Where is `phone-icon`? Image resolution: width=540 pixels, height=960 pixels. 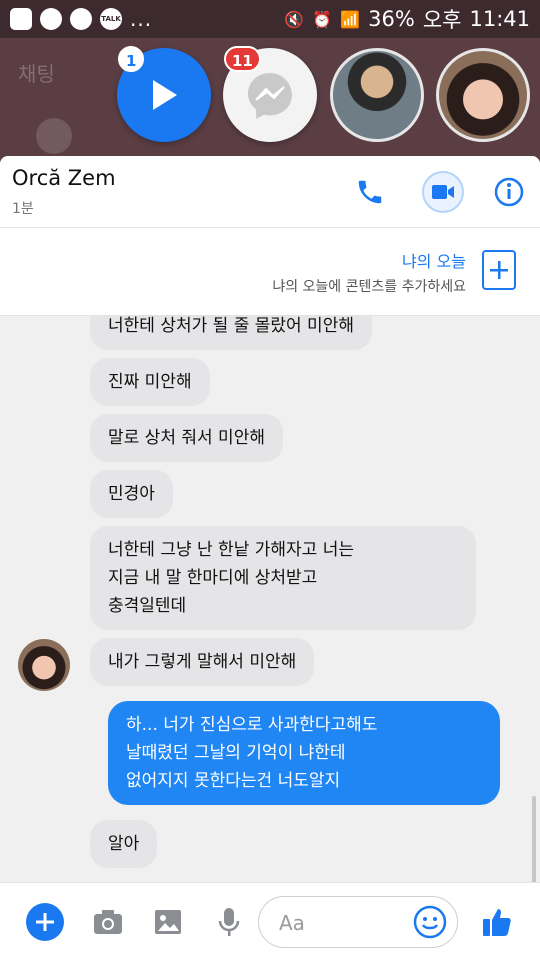 phone-icon is located at coordinates (370, 192).